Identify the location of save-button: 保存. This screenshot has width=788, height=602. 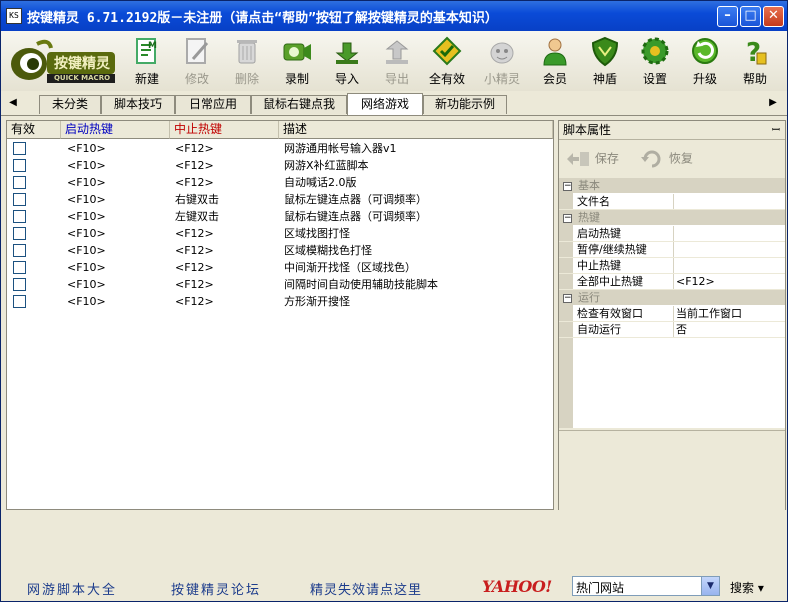
(592, 159).